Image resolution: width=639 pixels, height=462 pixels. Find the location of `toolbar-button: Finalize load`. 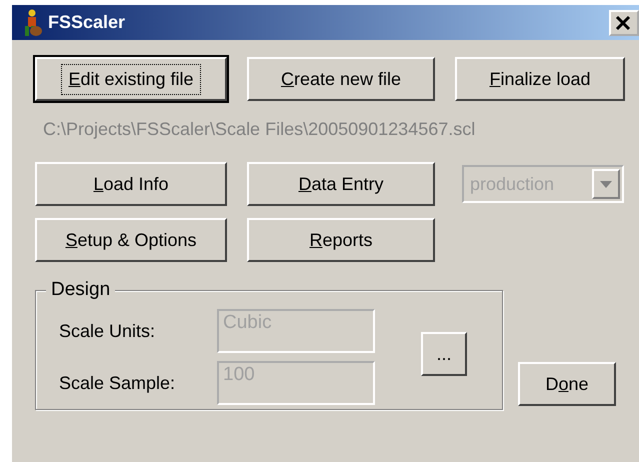

toolbar-button: Finalize load is located at coordinates (540, 79).